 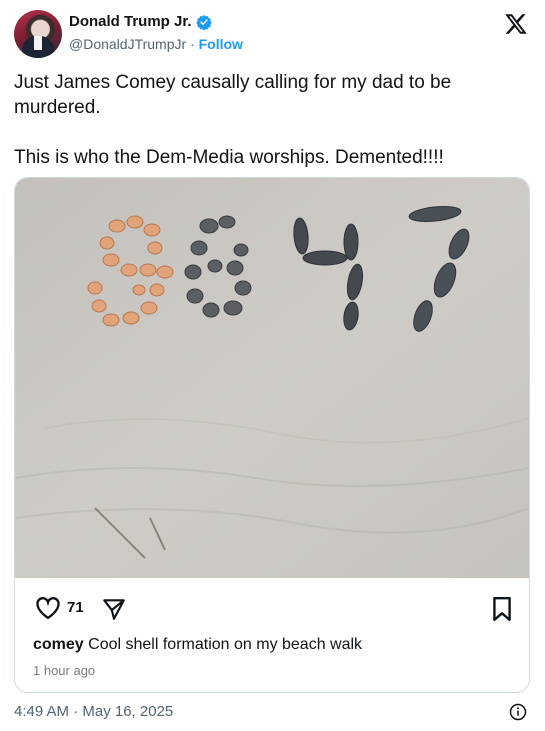 I want to click on x-logo-icon, so click(x=516, y=24).